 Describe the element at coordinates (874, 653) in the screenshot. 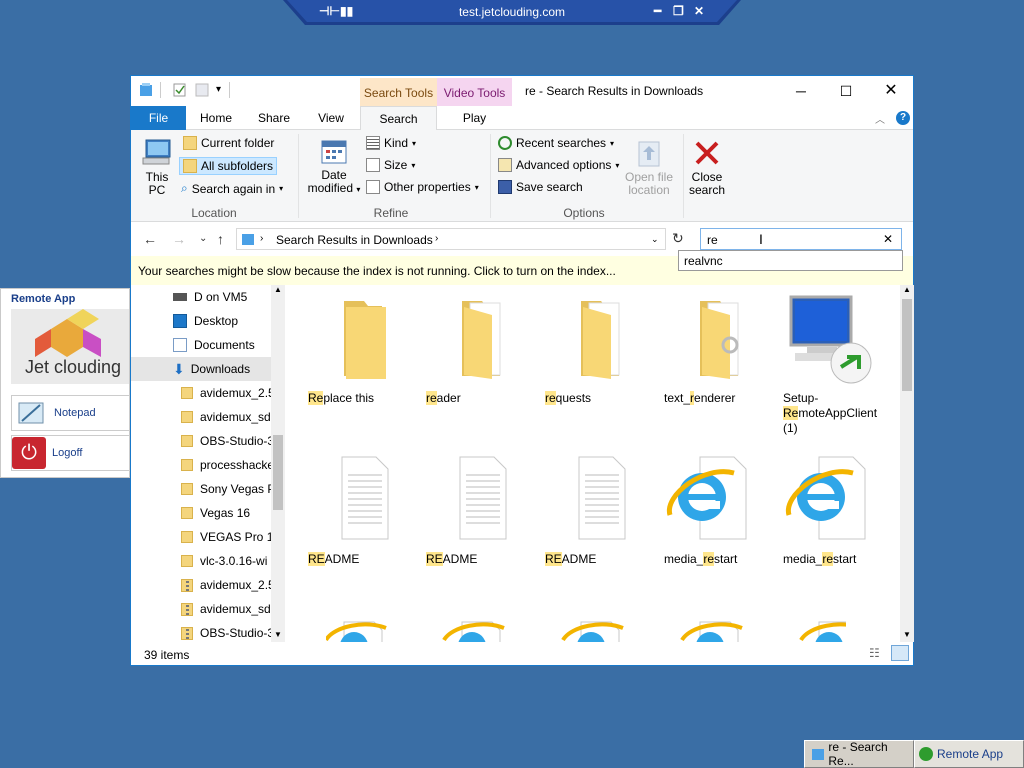

I see `details-view-icon: ☷` at that location.